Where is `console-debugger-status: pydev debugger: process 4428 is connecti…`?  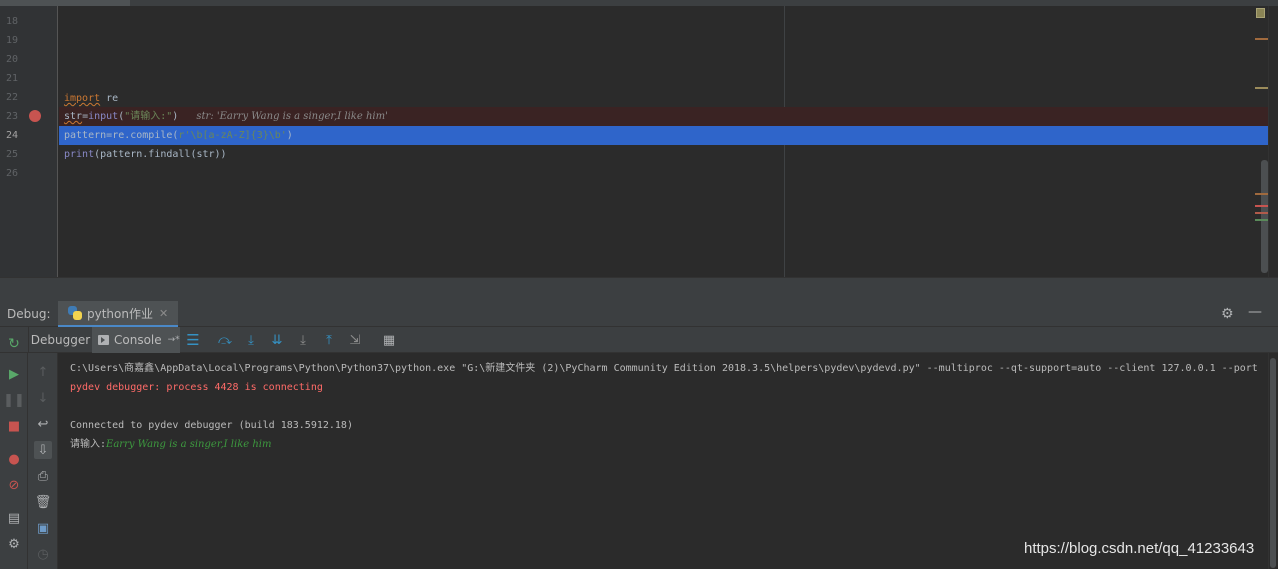
console-debugger-status: pydev debugger: process 4428 is connecti… is located at coordinates (196, 387).